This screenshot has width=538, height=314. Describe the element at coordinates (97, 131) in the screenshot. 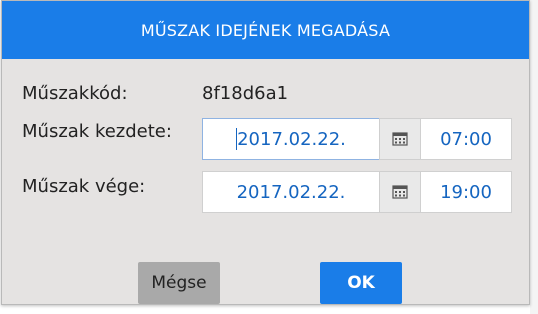

I see `shift-start-label: Műszak kezdete:` at that location.